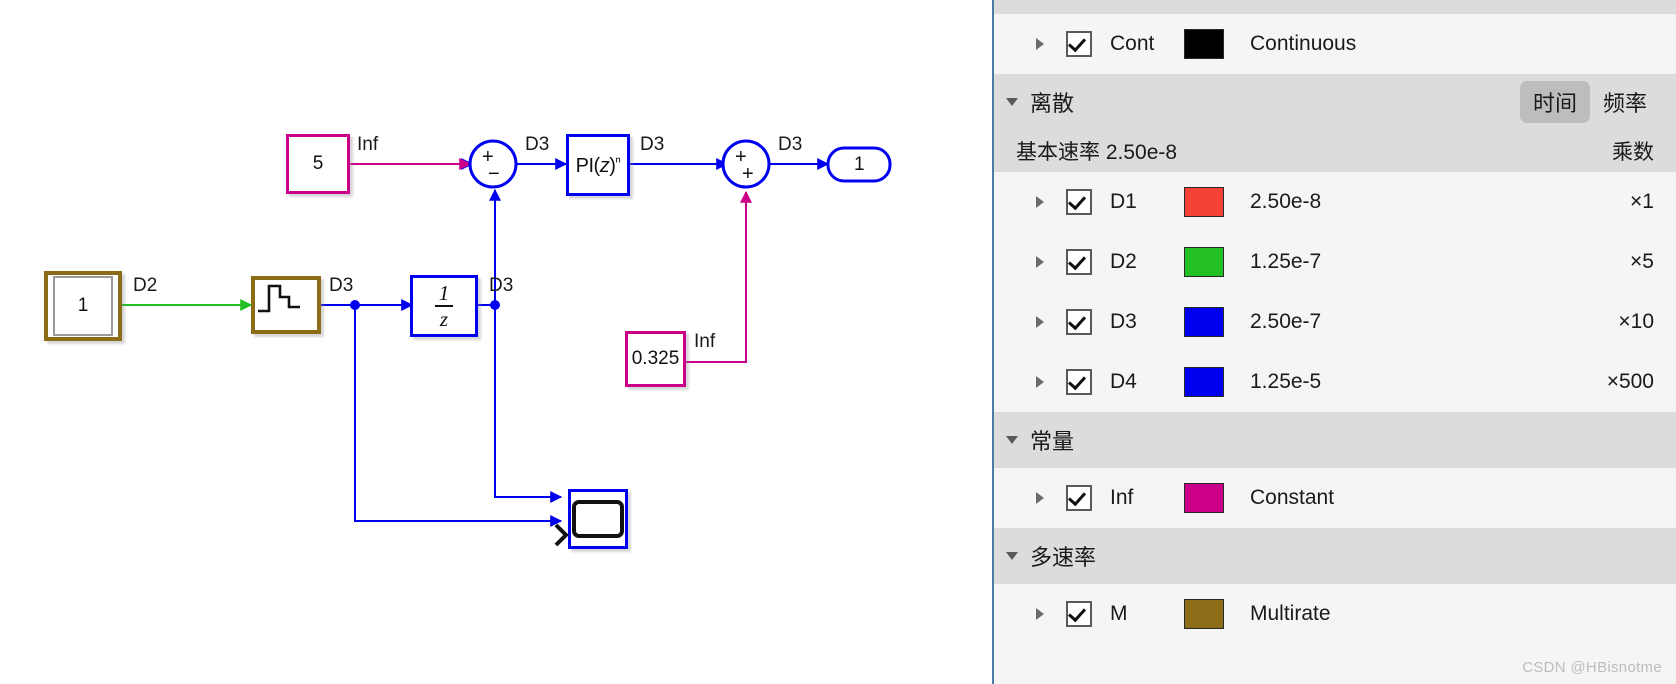 The image size is (1676, 684). What do you see at coordinates (1335, 102) in the screenshot?
I see `group-header-discrete: 离散 时间 频率` at bounding box center [1335, 102].